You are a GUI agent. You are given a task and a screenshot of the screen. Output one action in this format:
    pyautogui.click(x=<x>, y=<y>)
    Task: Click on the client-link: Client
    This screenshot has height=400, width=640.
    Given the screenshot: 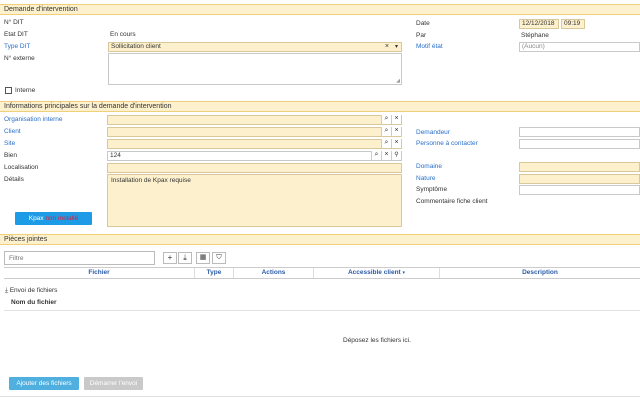 What is the action you would take?
    pyautogui.click(x=12, y=132)
    